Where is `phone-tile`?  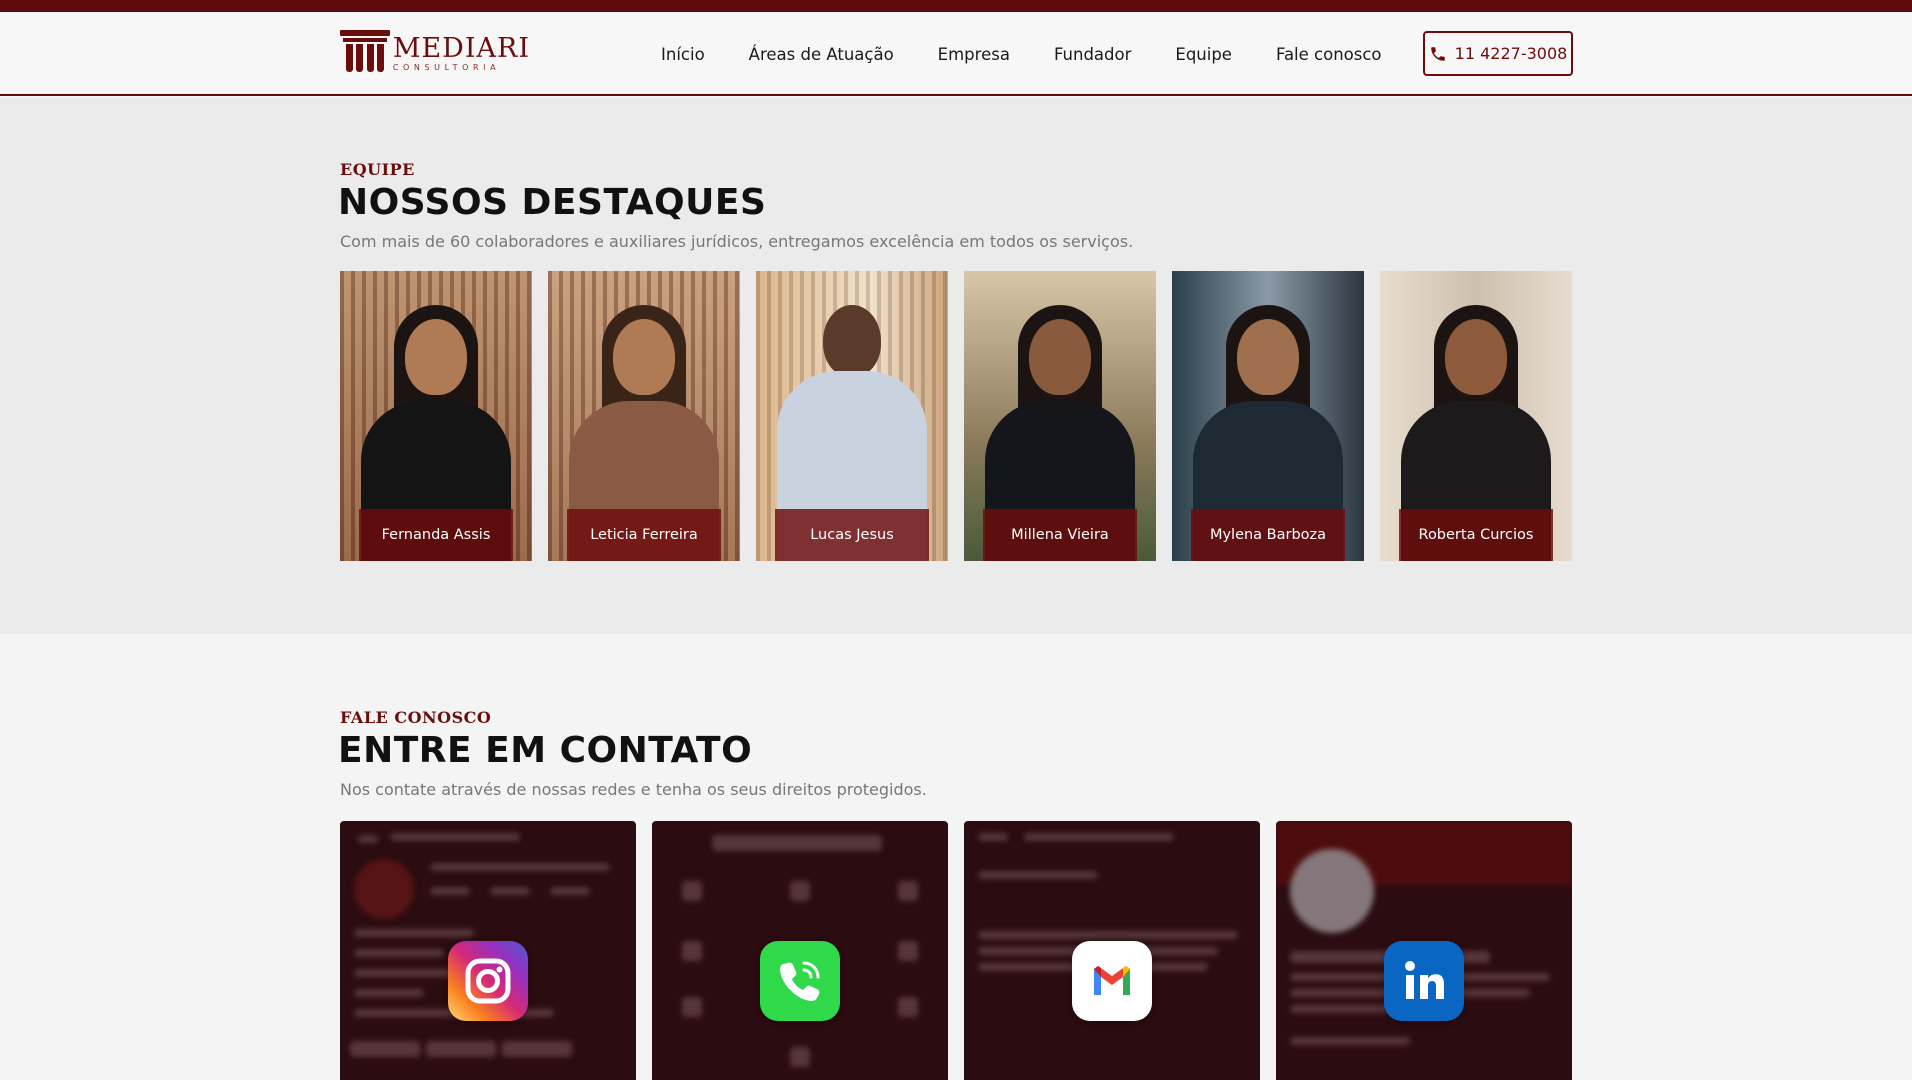
phone-tile is located at coordinates (800, 950).